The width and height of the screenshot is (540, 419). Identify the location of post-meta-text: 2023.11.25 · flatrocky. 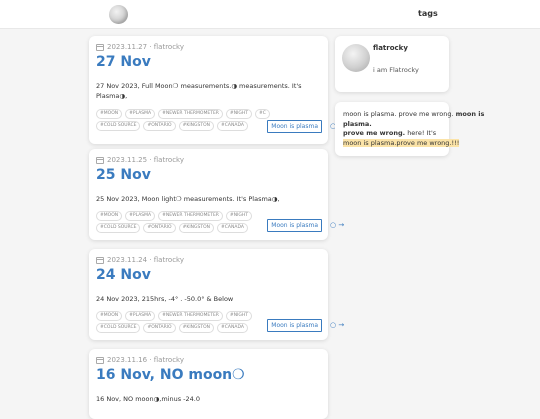
(145, 160).